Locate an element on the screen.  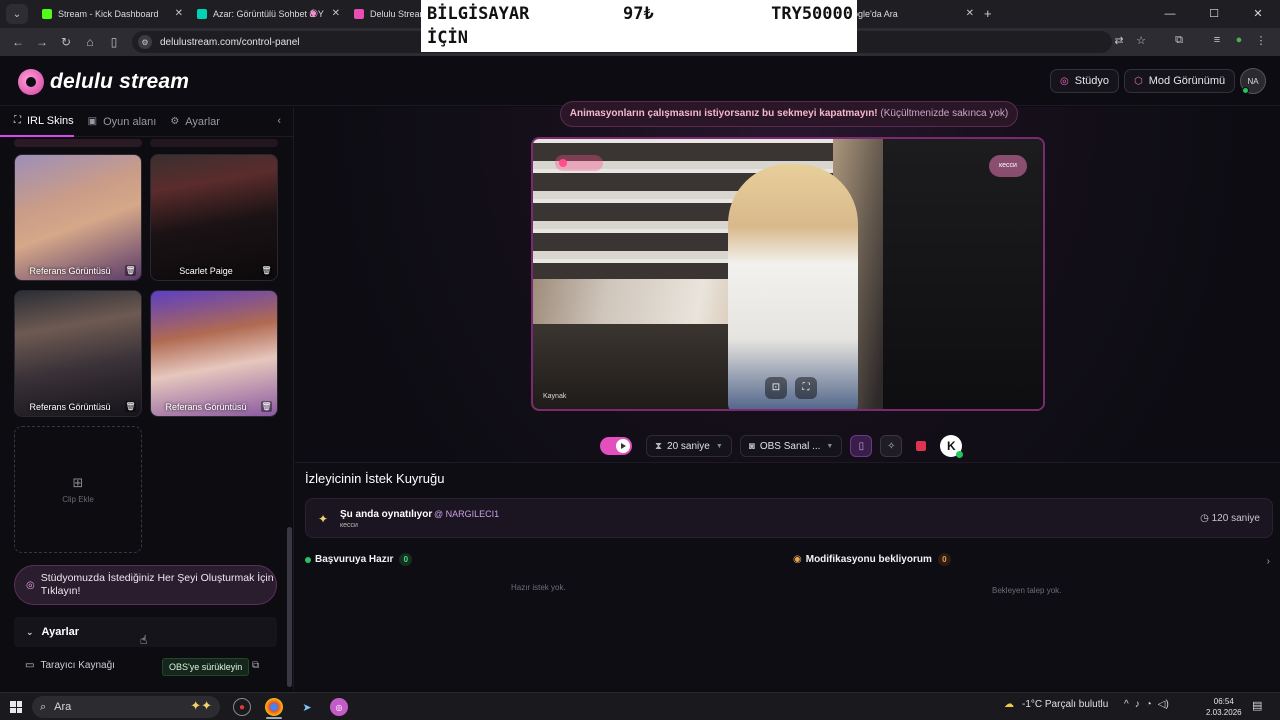
add-clip-label: Clip Ekle is located at coordinates (78, 499).